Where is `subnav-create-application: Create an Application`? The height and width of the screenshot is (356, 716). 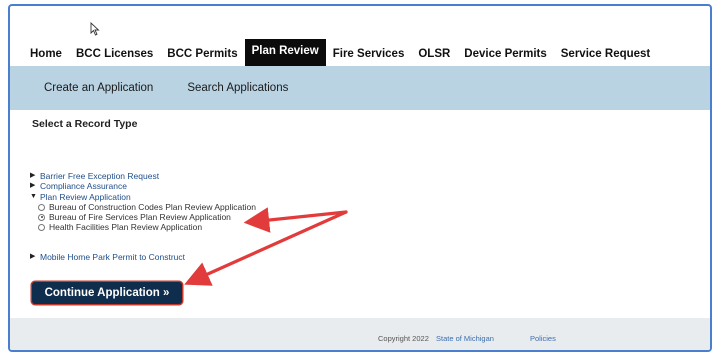
subnav-create-application: Create an Application is located at coordinates (98, 88).